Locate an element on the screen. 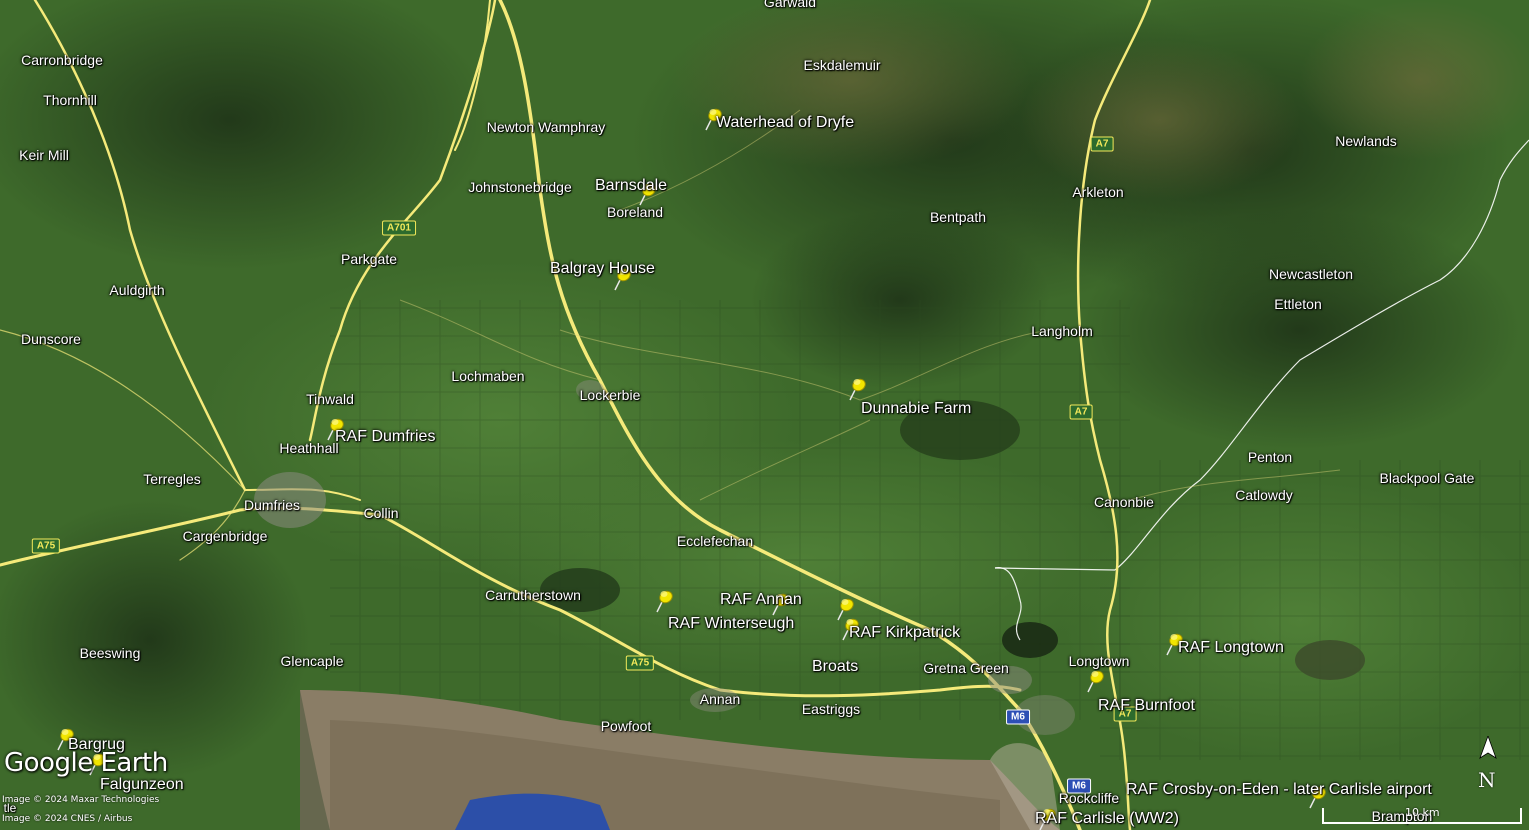 The width and height of the screenshot is (1529, 830). imagery-credit: Image © 2024 CNES / Airbus is located at coordinates (67, 819).